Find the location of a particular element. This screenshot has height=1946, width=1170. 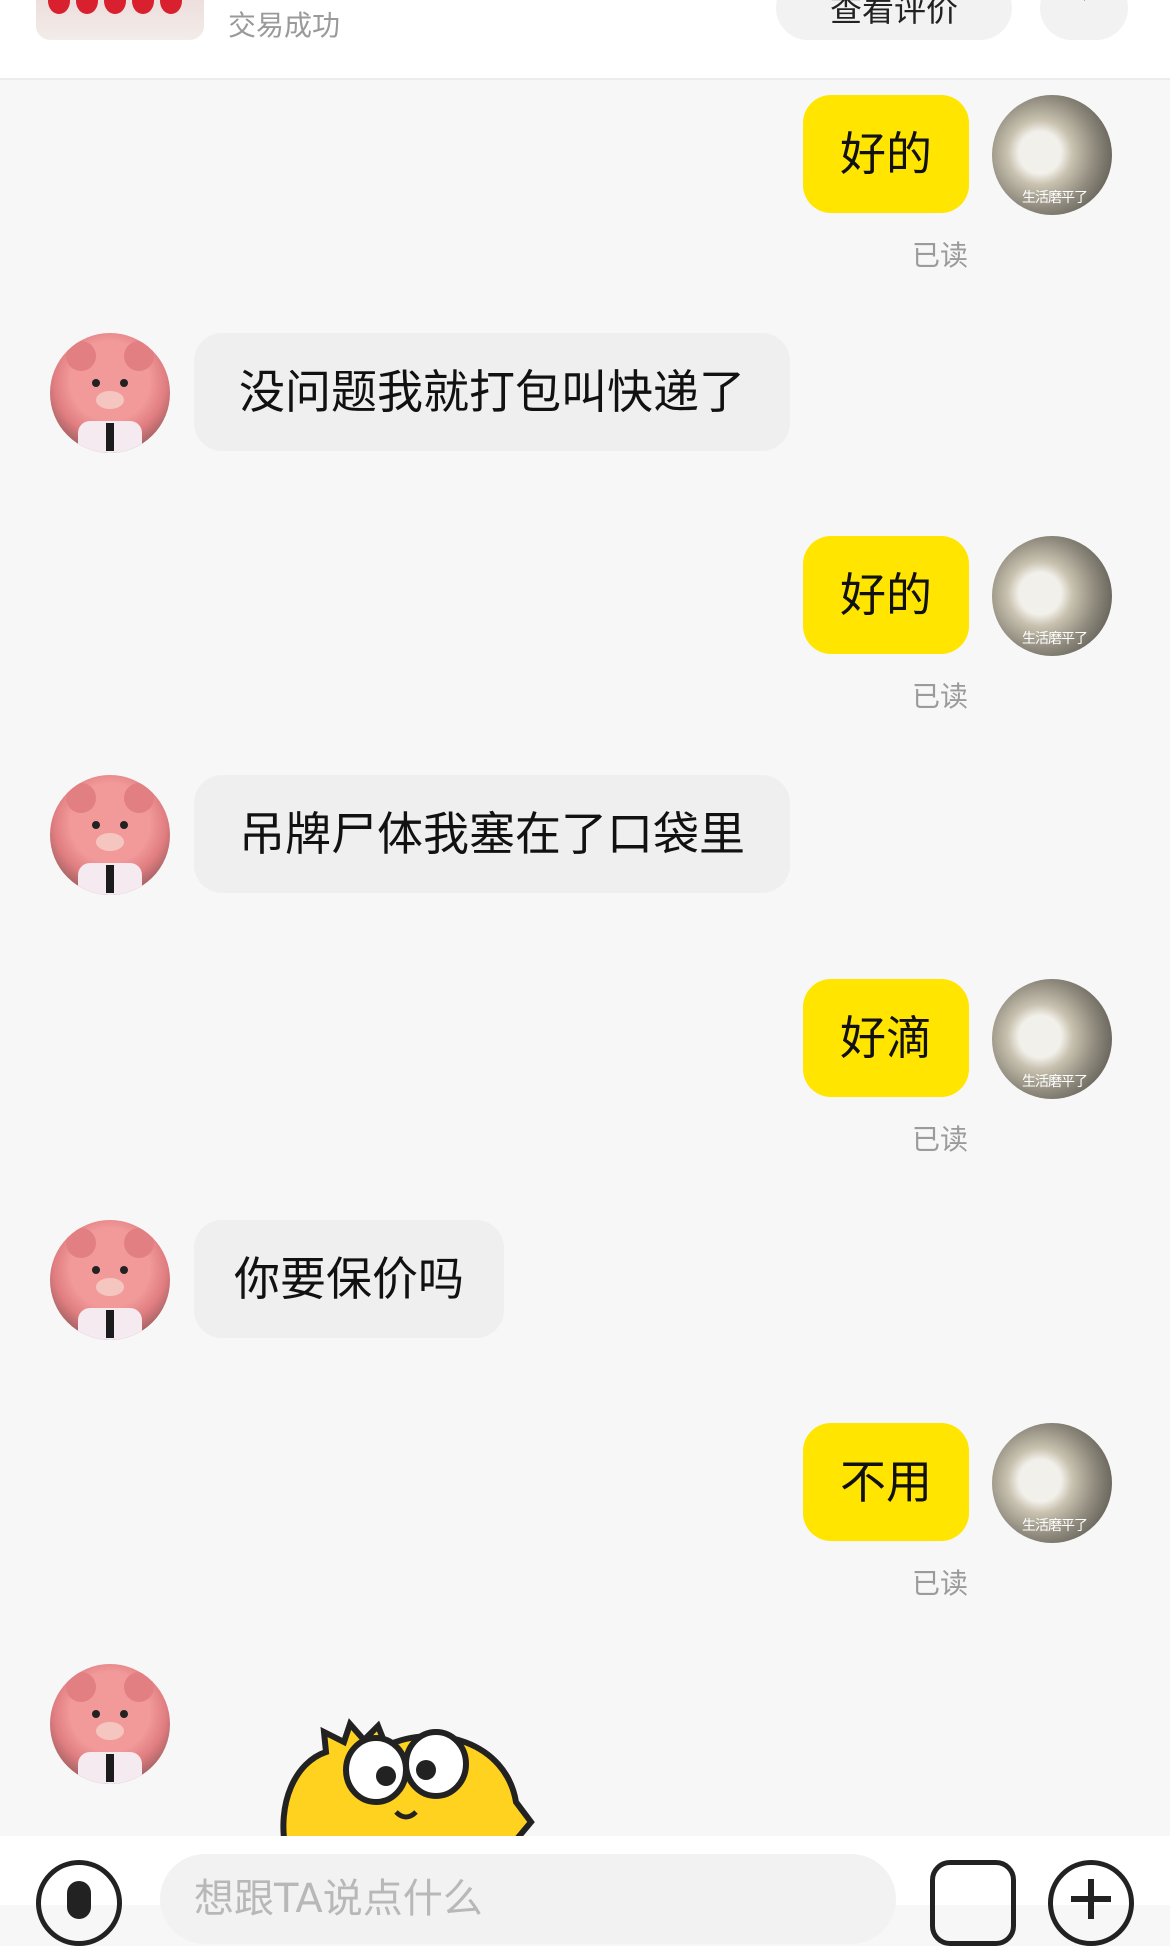

message-input: 想跟TA说点什么 is located at coordinates (528, 1899).